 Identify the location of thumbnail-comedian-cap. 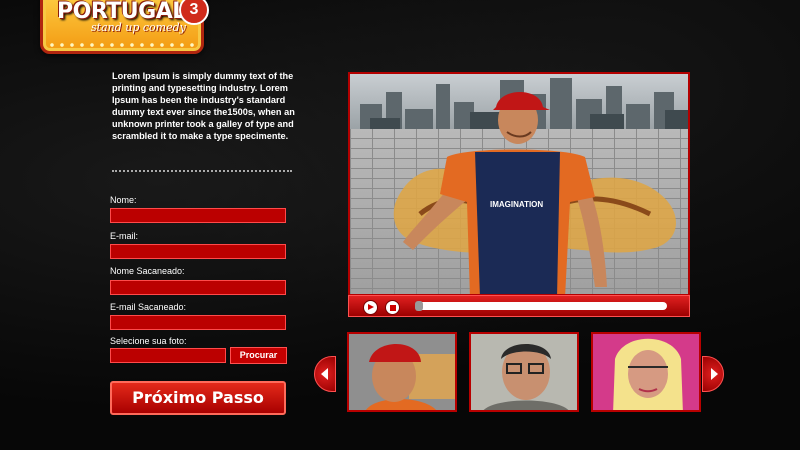
(402, 372).